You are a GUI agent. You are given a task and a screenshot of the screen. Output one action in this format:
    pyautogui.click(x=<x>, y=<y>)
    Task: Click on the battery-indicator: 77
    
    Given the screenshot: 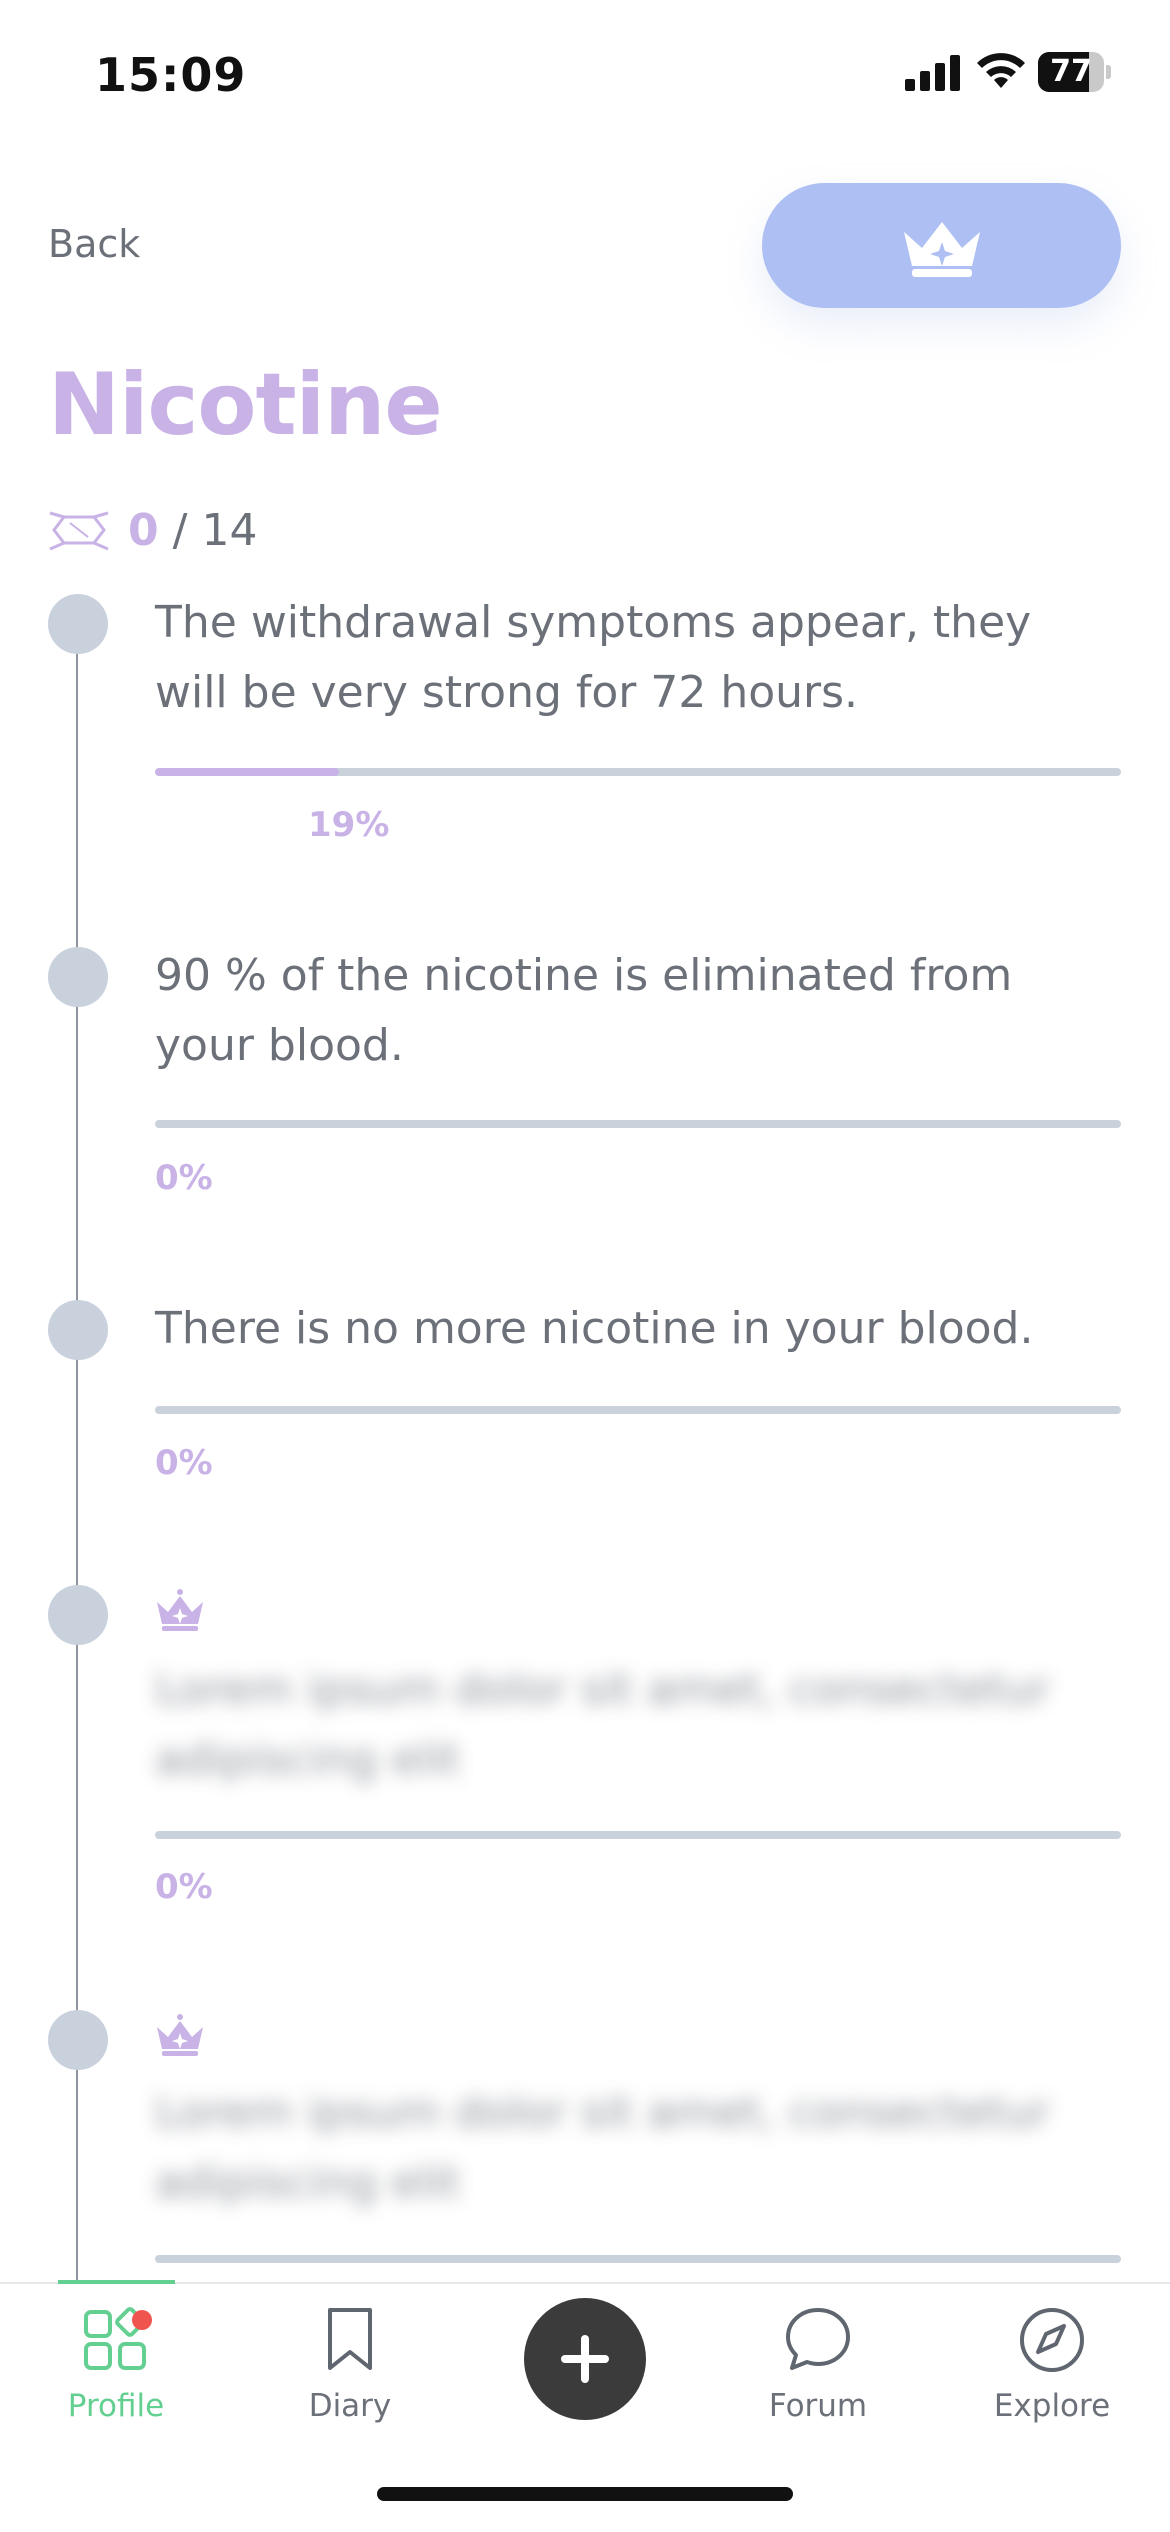 What is the action you would take?
    pyautogui.click(x=1074, y=72)
    